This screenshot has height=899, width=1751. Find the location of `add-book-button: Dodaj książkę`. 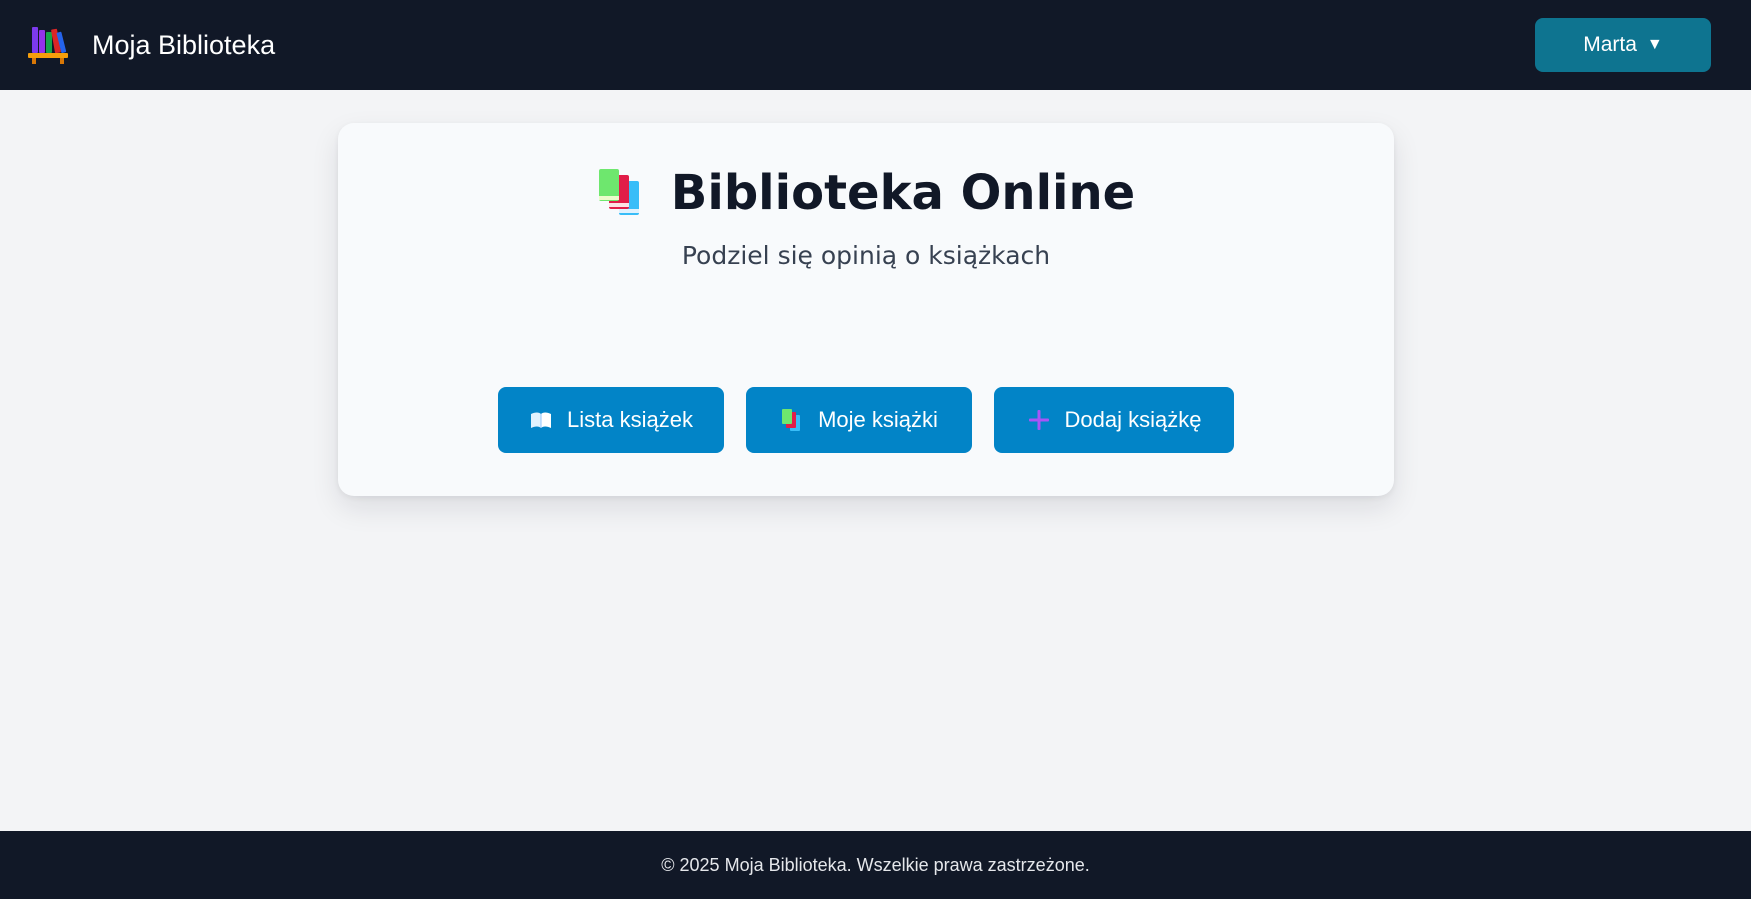

add-book-button: Dodaj książkę is located at coordinates (1114, 420).